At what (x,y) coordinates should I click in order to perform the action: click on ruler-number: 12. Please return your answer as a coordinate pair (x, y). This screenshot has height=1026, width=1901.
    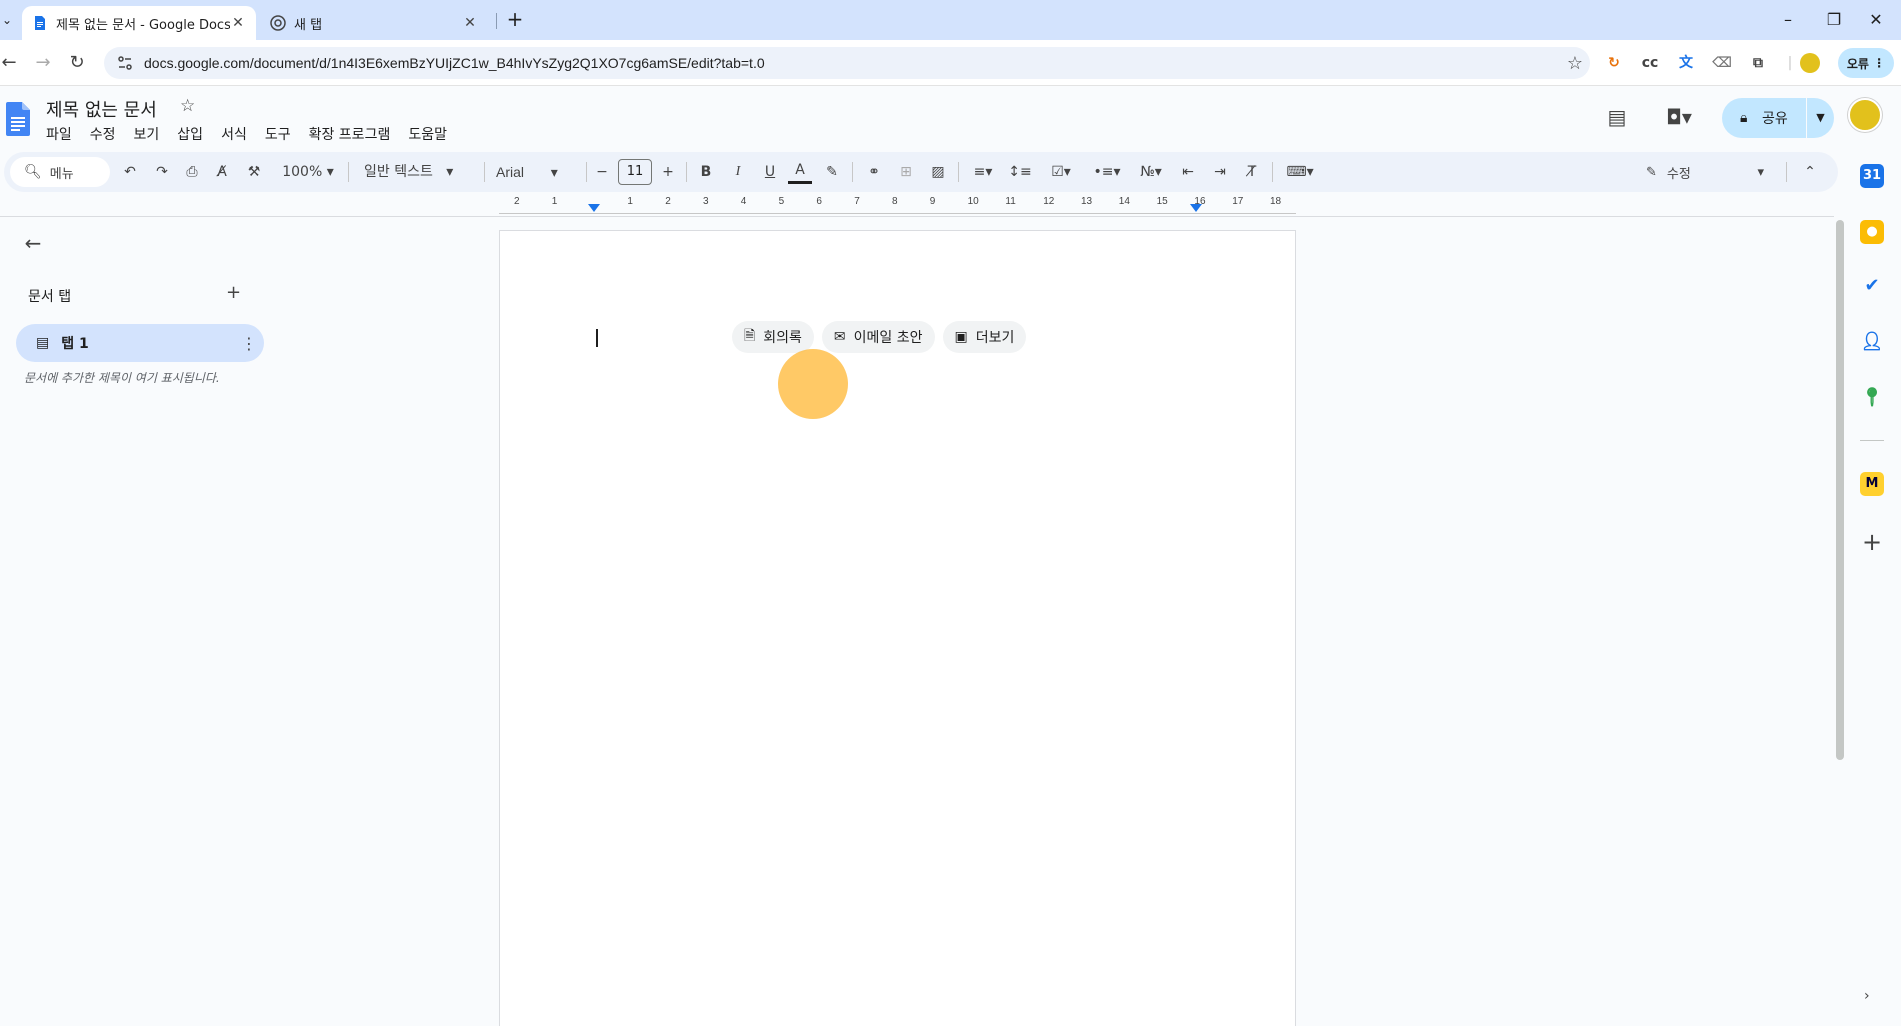
    Looking at the image, I should click on (1049, 201).